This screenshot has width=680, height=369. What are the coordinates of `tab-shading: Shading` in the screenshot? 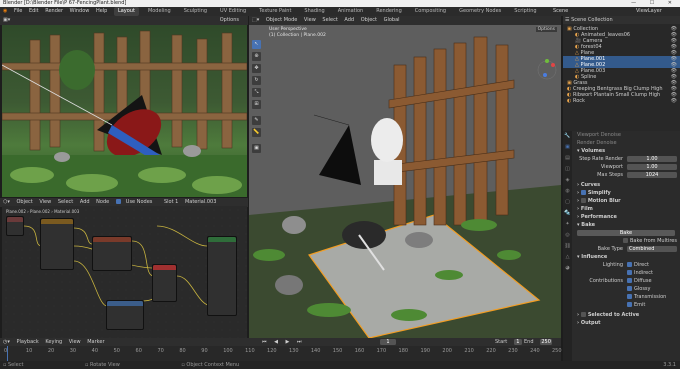 It's located at (314, 11).